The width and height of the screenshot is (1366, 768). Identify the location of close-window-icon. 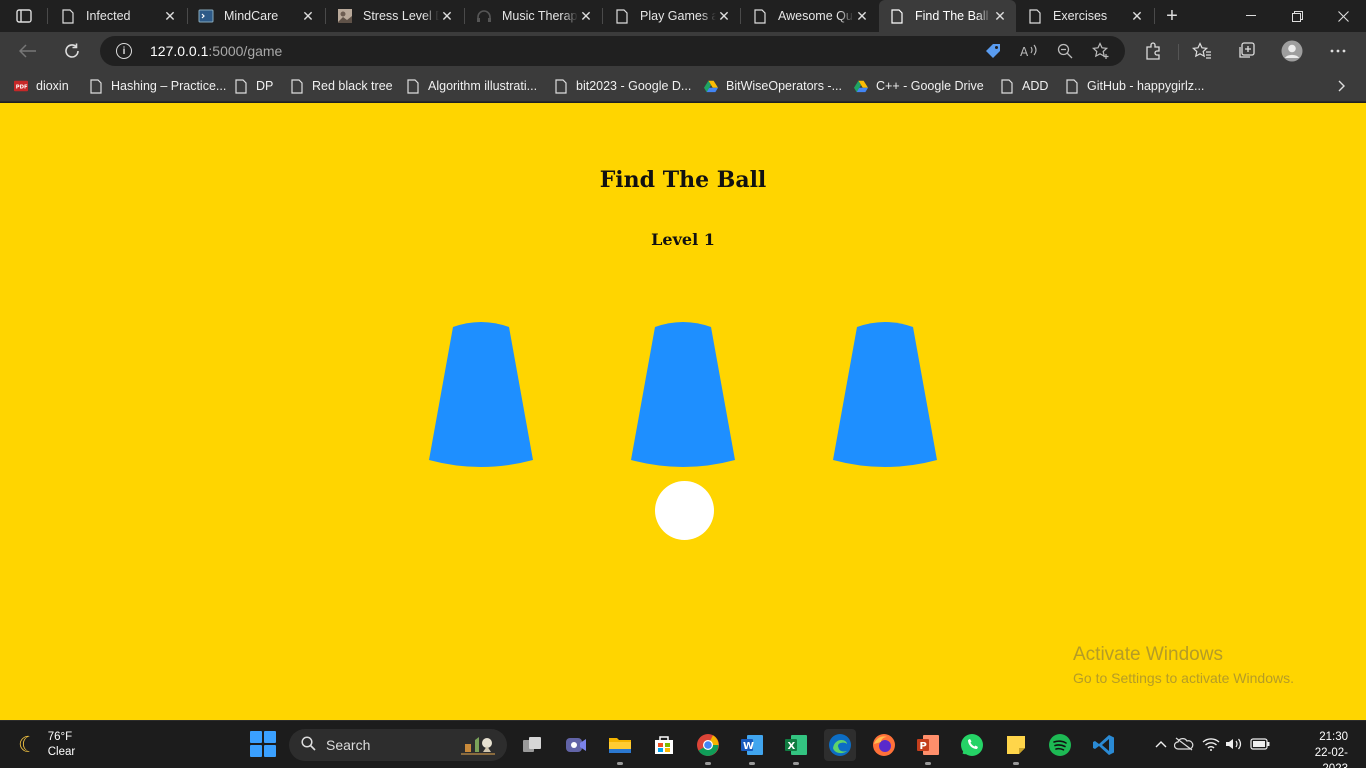
(1343, 16).